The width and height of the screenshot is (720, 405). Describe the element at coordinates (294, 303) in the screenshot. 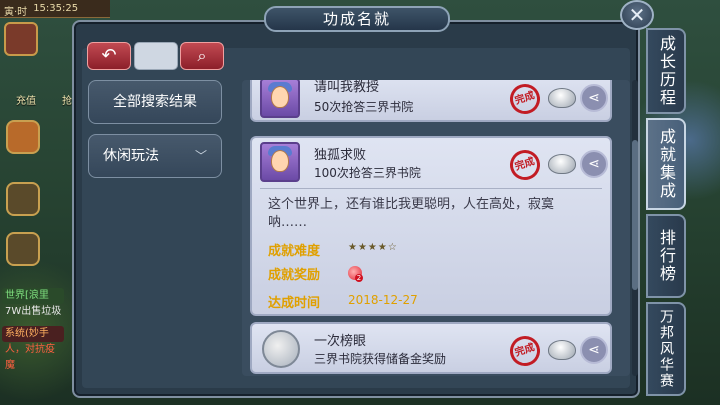

I see `date-label: 达成时间` at that location.